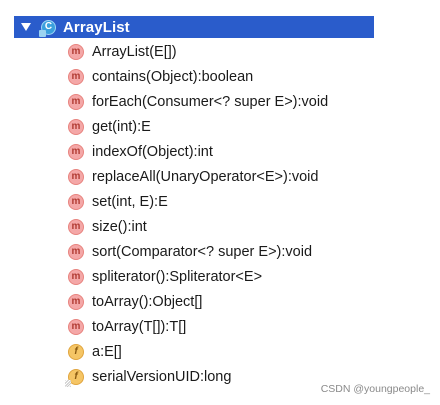 The image size is (440, 405). What do you see at coordinates (162, 377) in the screenshot?
I see `field-label: serialVersionUID:long` at bounding box center [162, 377].